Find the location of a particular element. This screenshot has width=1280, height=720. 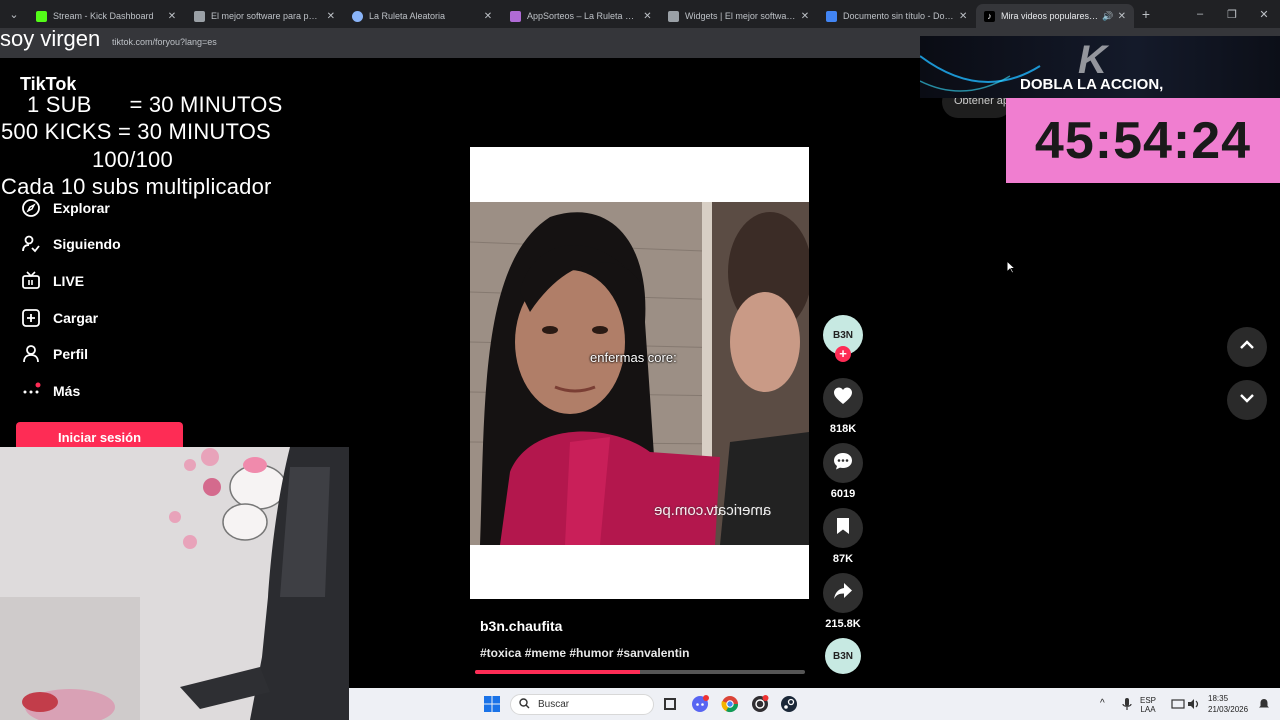

sidebar-item-perfil: Perfil is located at coordinates (54, 354).